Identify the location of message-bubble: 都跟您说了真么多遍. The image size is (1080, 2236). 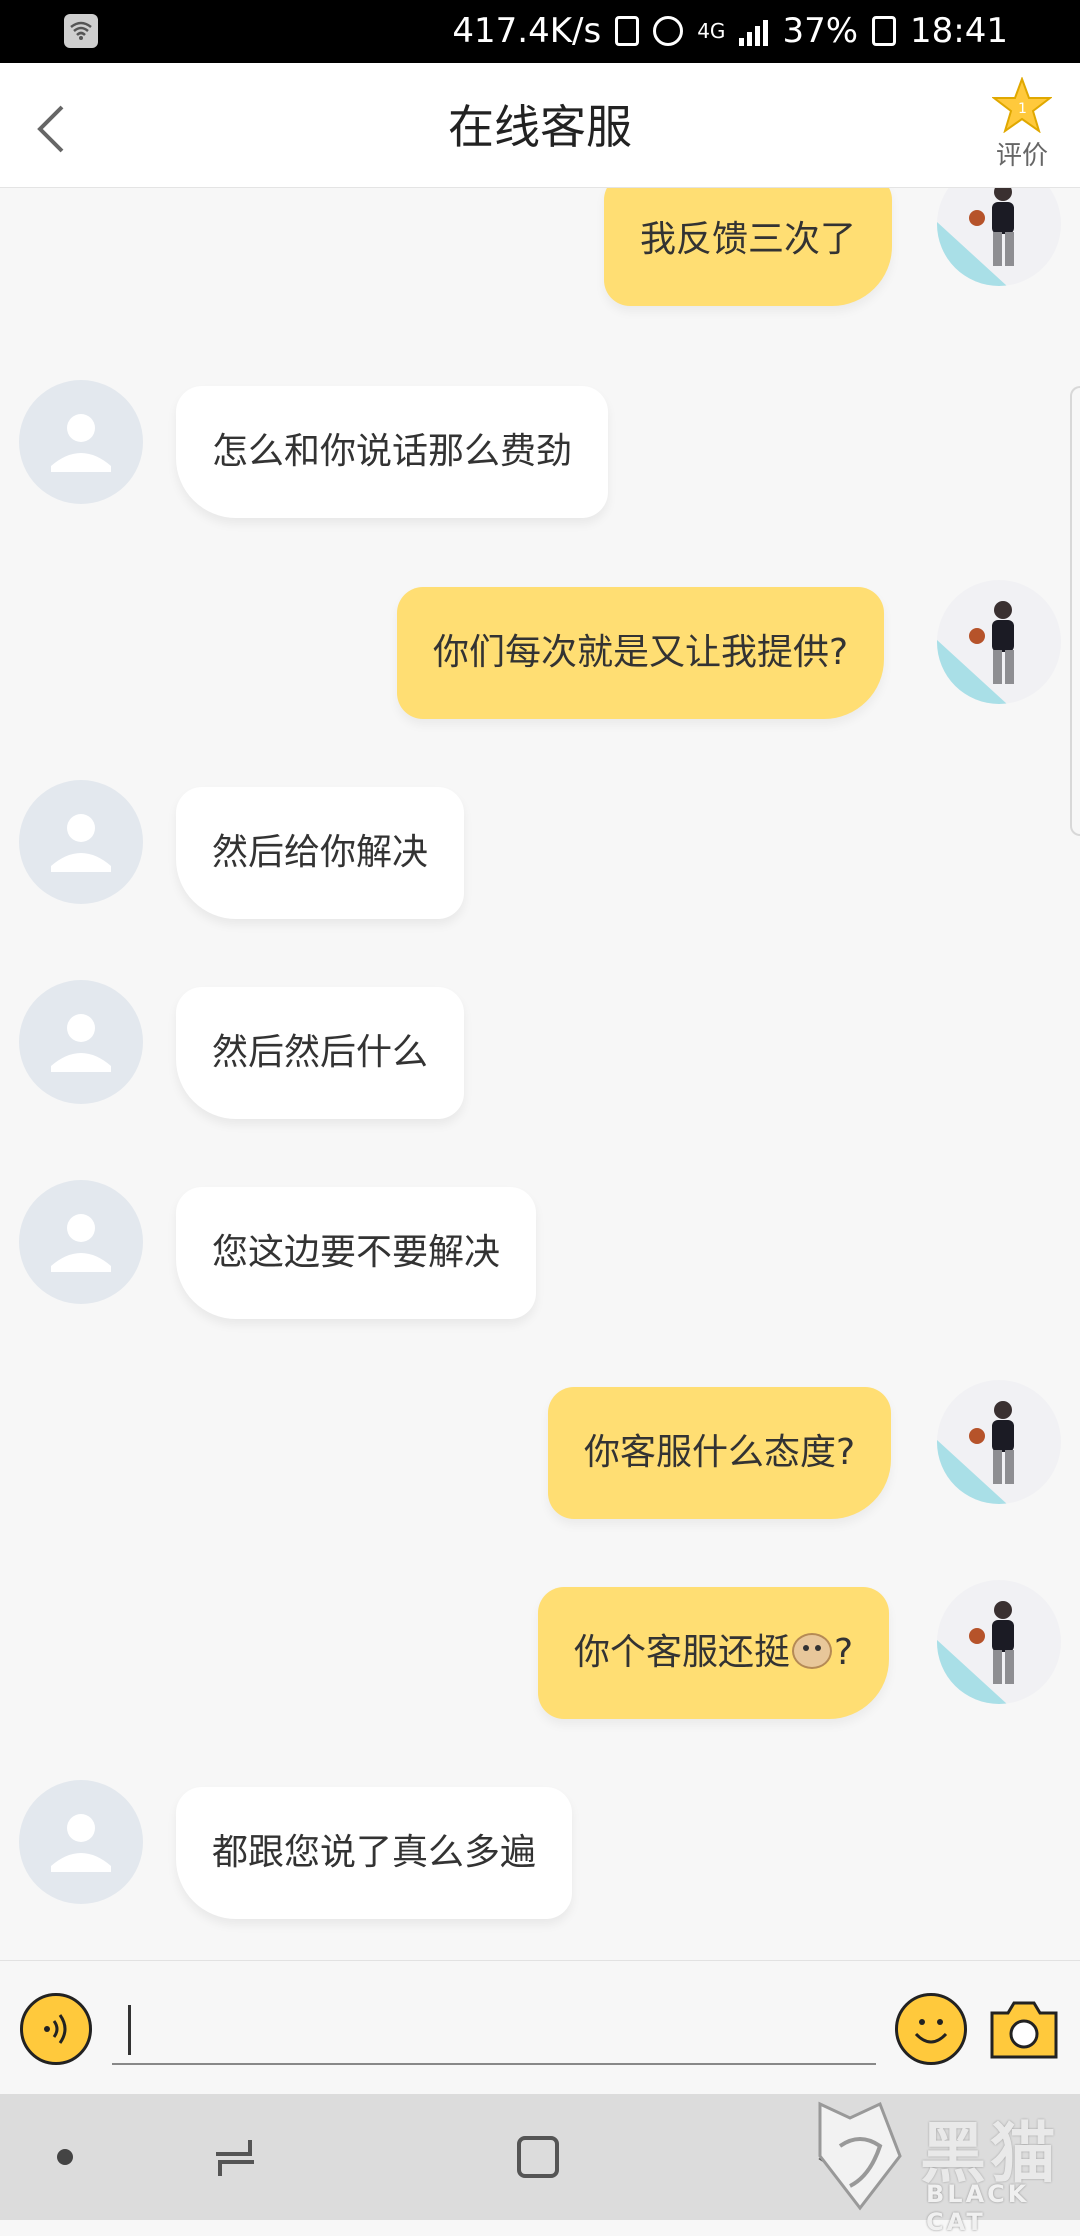
(374, 1853).